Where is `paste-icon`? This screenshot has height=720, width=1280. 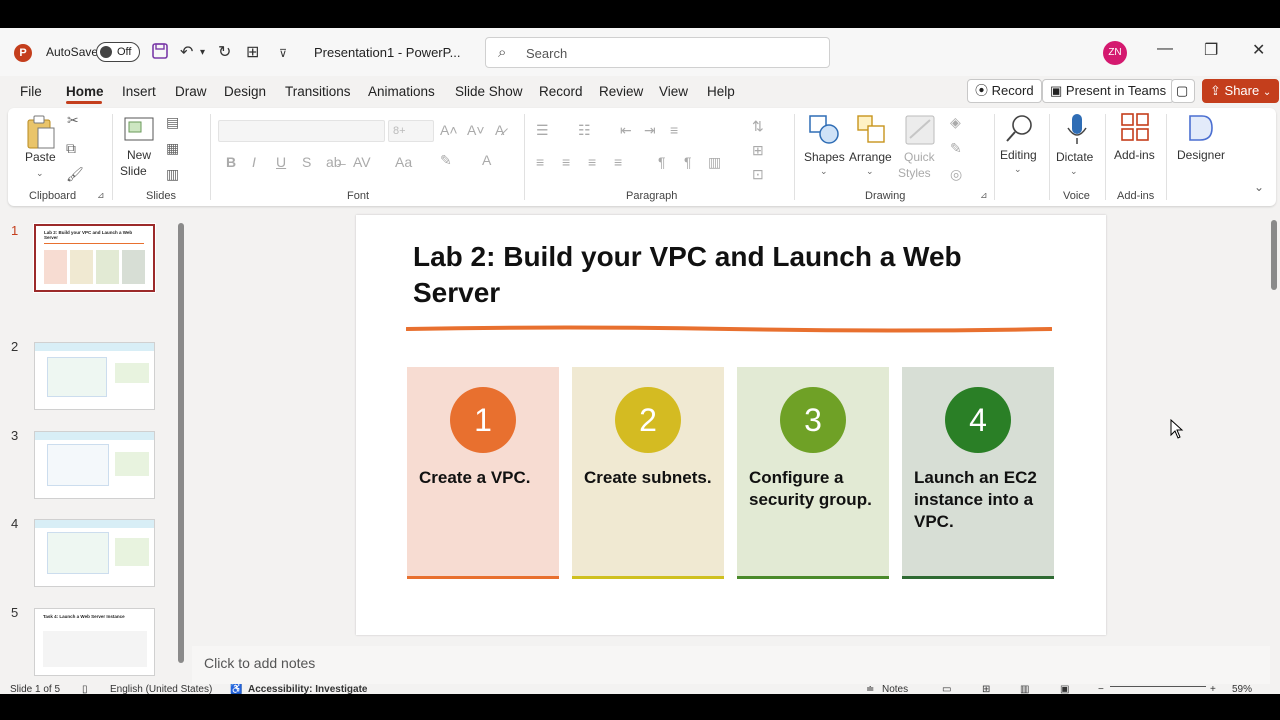
paste-icon is located at coordinates (41, 134).